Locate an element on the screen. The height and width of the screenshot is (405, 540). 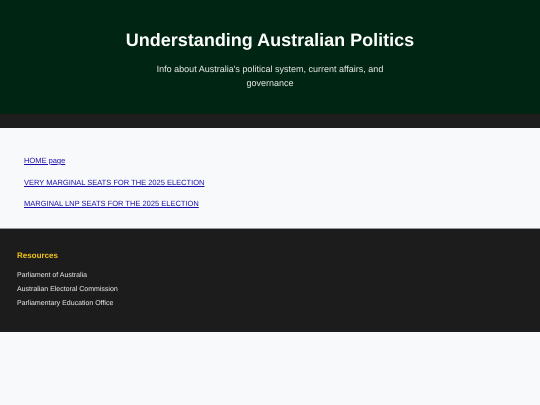
page-subtitle: Info about Australia's political system, current affairs, and governance is located at coordinates (270, 76).